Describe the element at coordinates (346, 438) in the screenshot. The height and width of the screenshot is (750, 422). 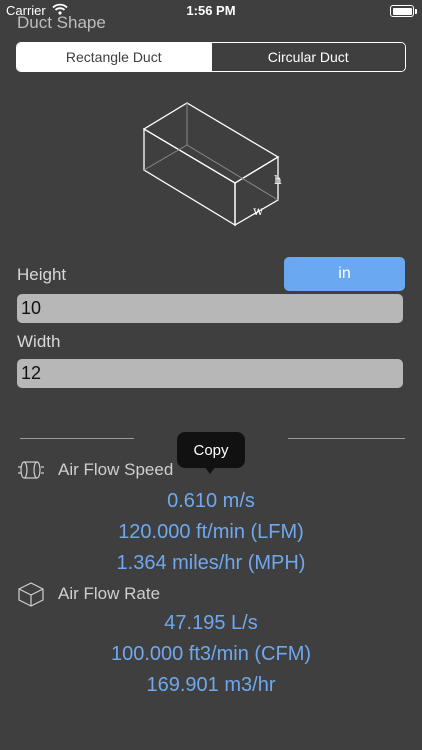
I see `divider-right` at that location.